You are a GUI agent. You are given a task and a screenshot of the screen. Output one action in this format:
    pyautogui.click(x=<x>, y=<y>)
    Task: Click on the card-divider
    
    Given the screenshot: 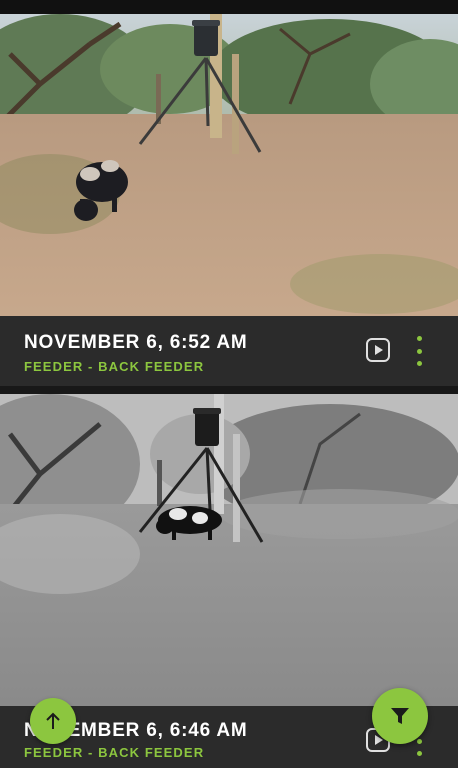 What is the action you would take?
    pyautogui.click(x=229, y=390)
    